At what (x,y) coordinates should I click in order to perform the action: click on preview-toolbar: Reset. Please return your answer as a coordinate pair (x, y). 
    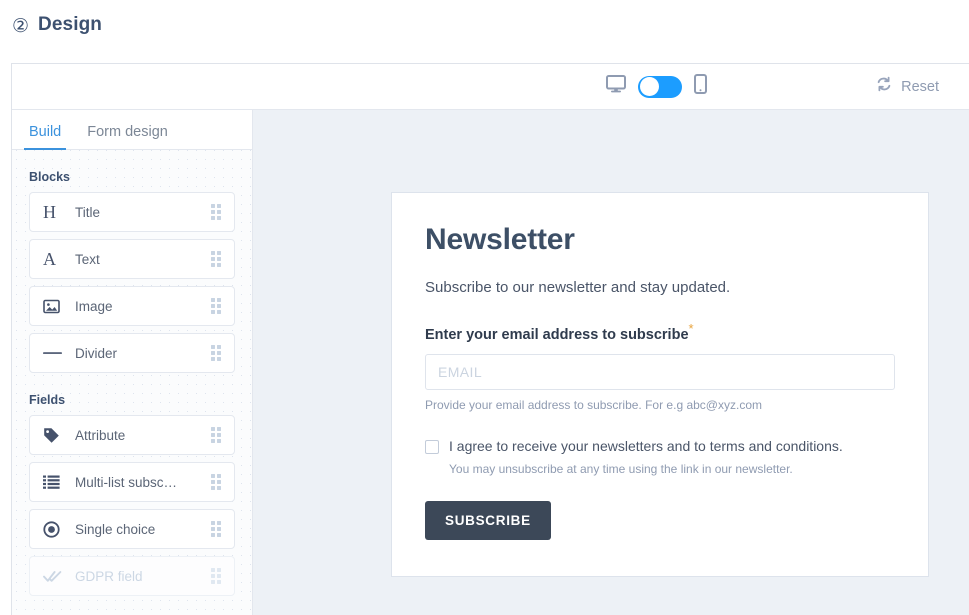
    Looking at the image, I should click on (490, 87).